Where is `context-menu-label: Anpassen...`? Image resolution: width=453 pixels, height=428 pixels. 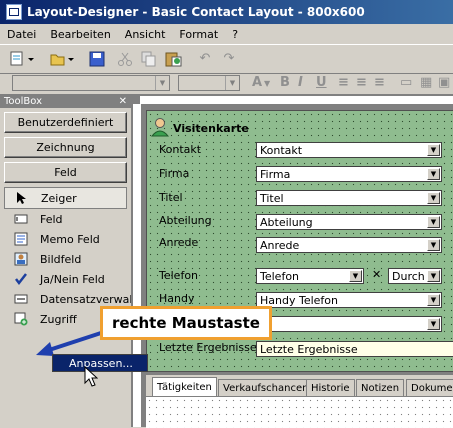 context-menu-label: Anpassen... is located at coordinates (101, 363).